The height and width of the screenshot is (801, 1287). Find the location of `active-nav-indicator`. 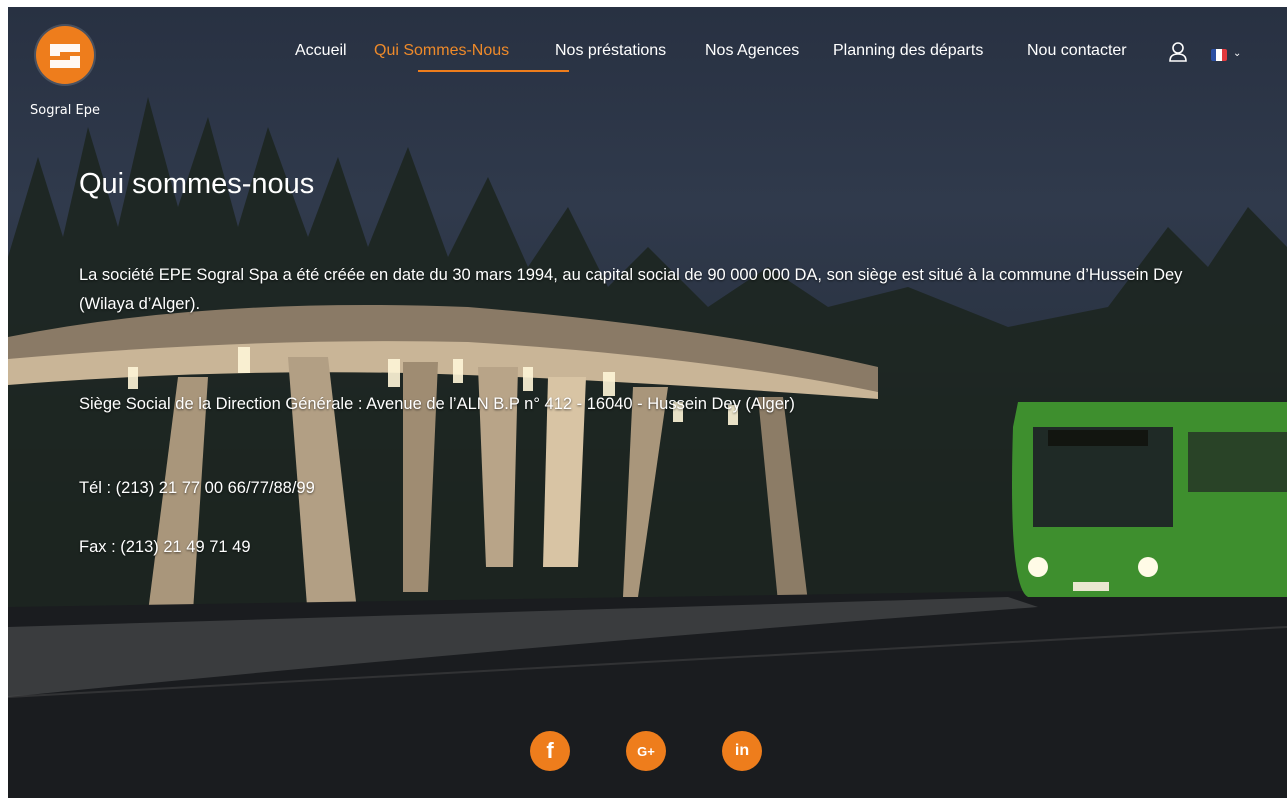

active-nav-indicator is located at coordinates (493, 71).